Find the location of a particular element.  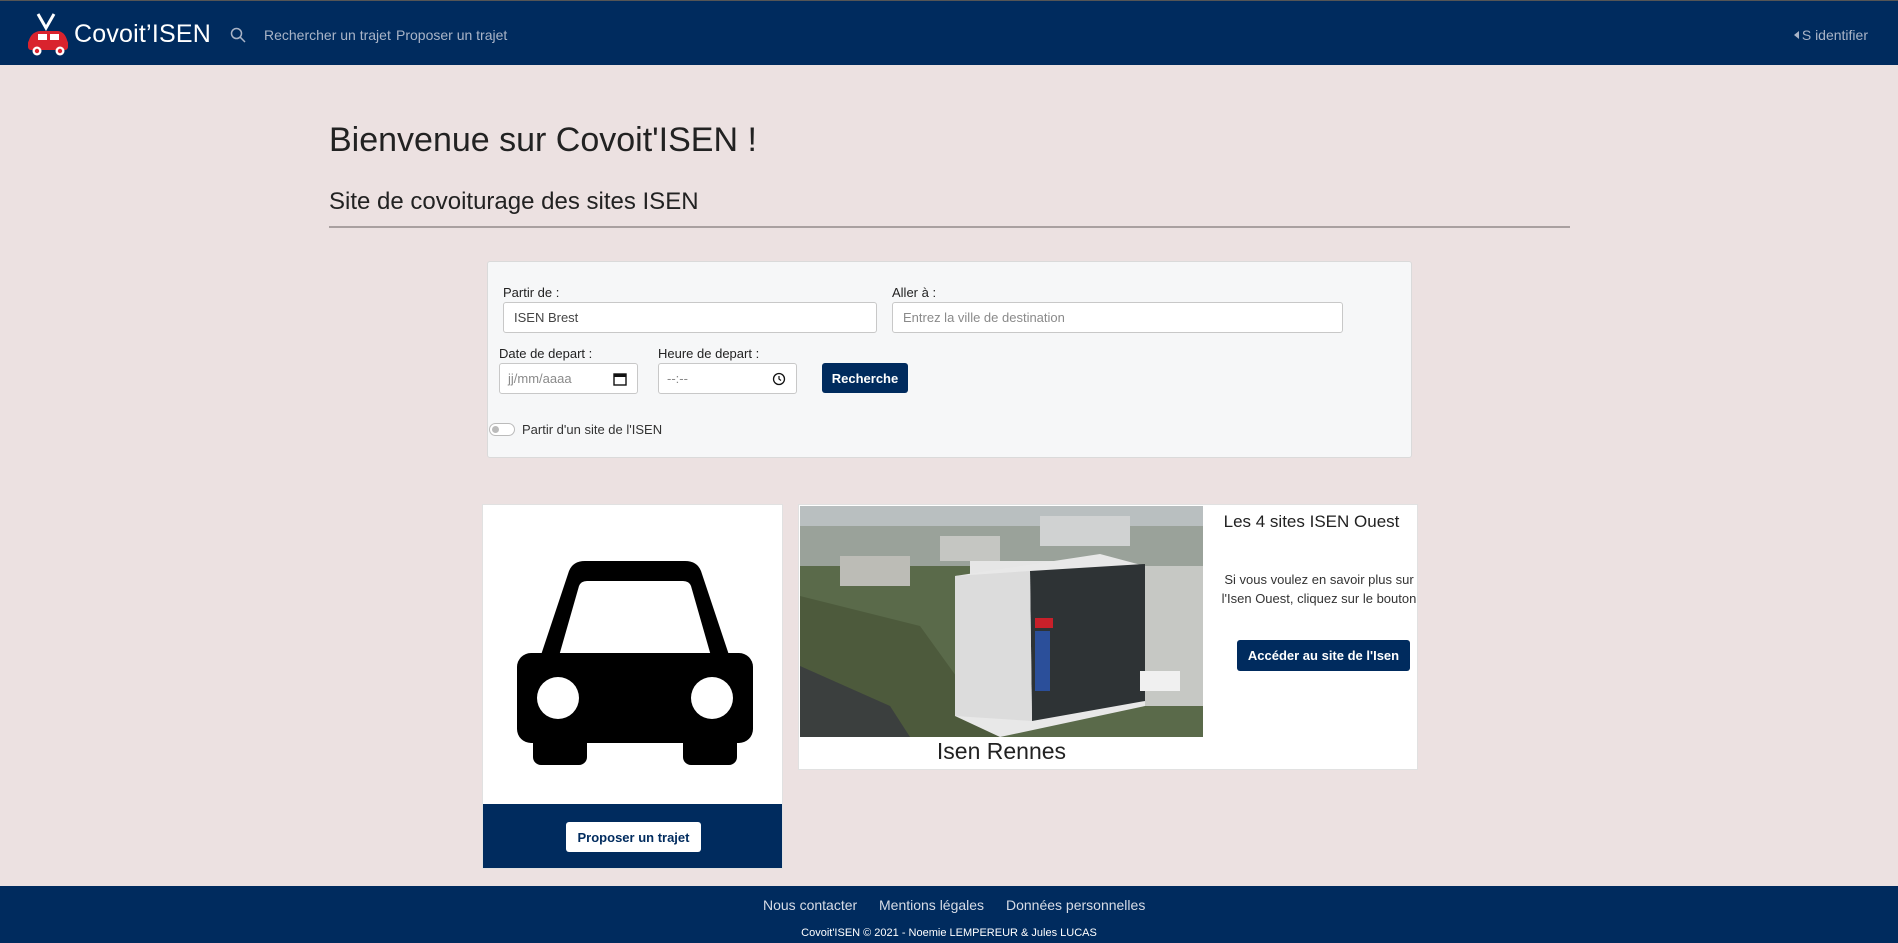

time-placeholder: --:-- is located at coordinates (677, 378).